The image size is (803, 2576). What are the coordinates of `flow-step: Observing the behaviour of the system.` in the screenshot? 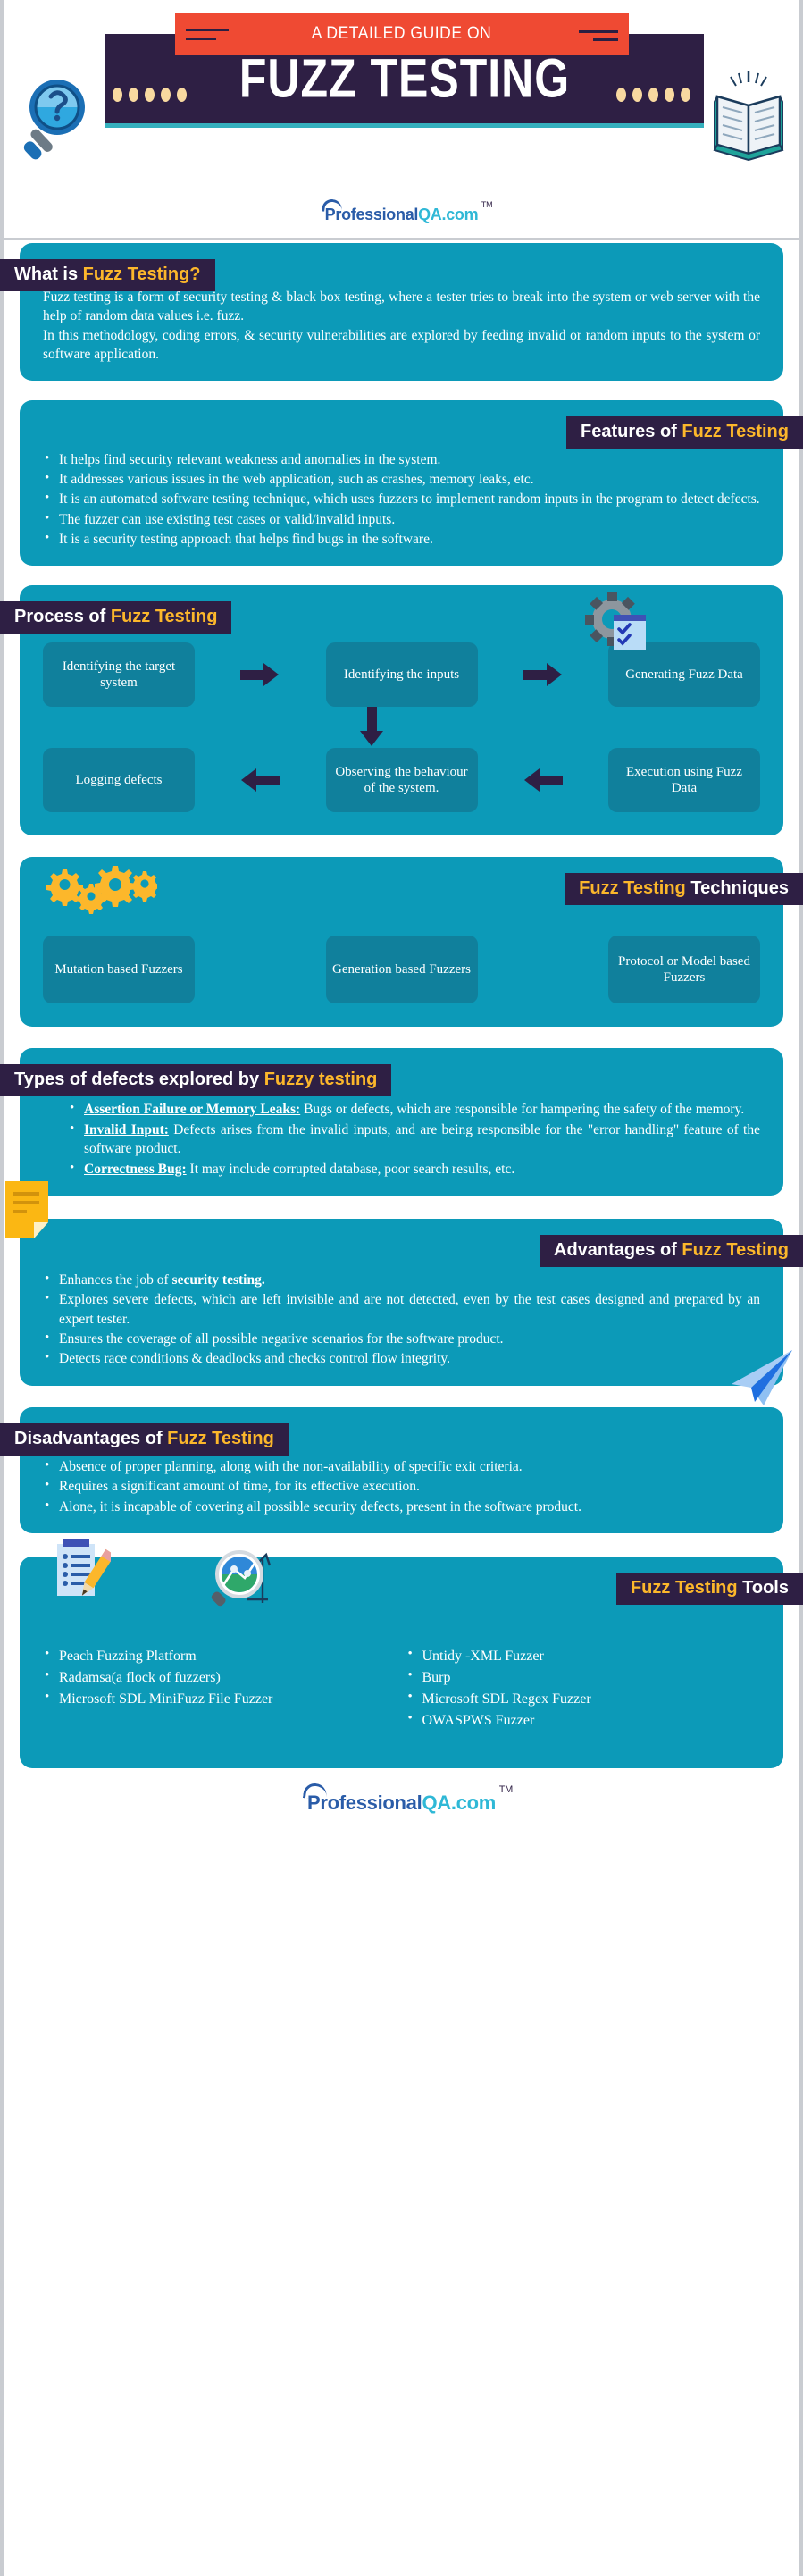 It's located at (401, 780).